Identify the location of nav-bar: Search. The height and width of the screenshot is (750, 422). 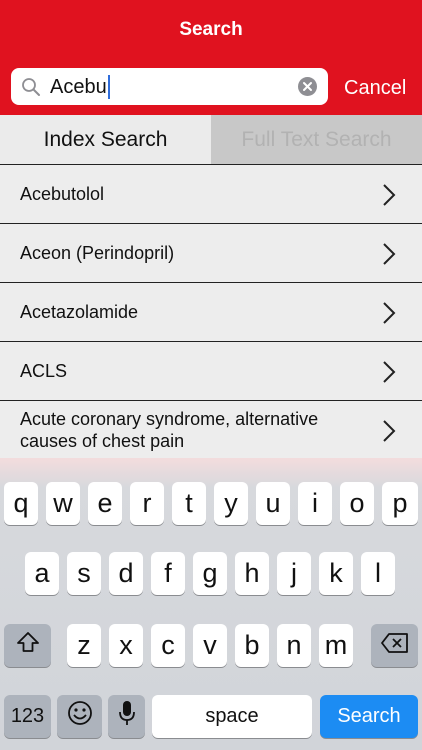
(211, 29).